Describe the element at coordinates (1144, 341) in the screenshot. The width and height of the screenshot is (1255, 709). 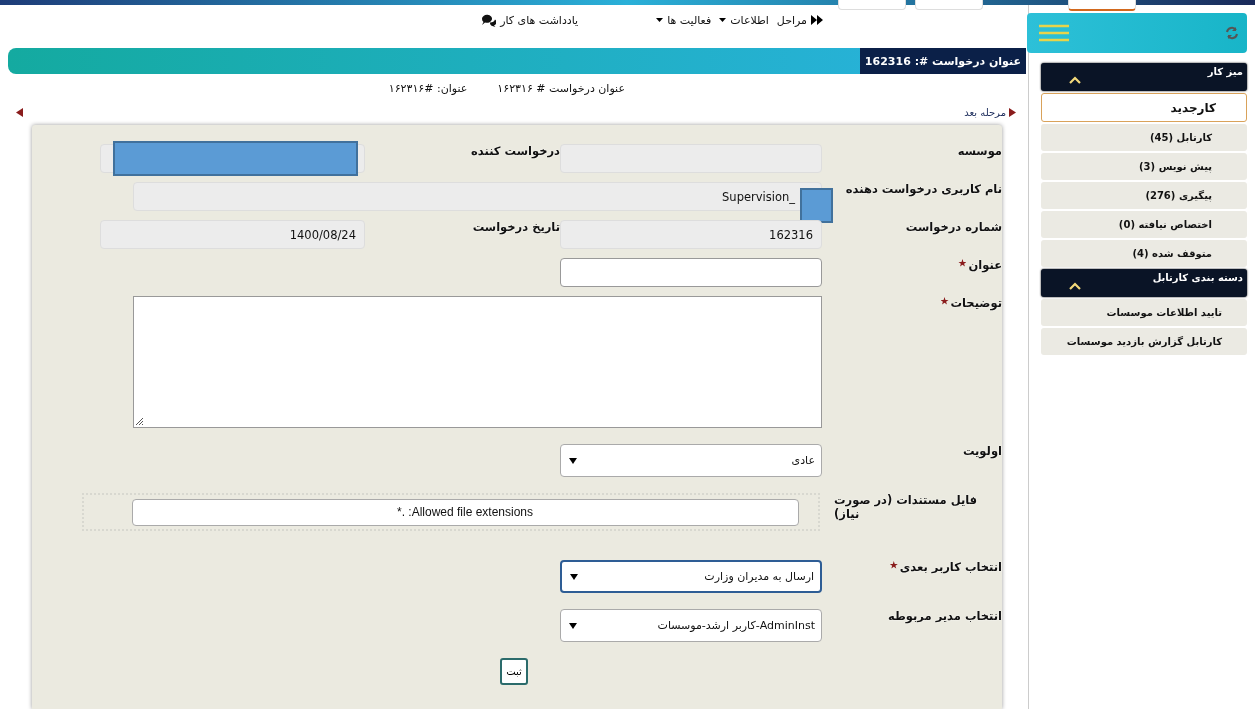
I see `sidebar-item: کارتابل گزارش بازدید موسسات` at that location.